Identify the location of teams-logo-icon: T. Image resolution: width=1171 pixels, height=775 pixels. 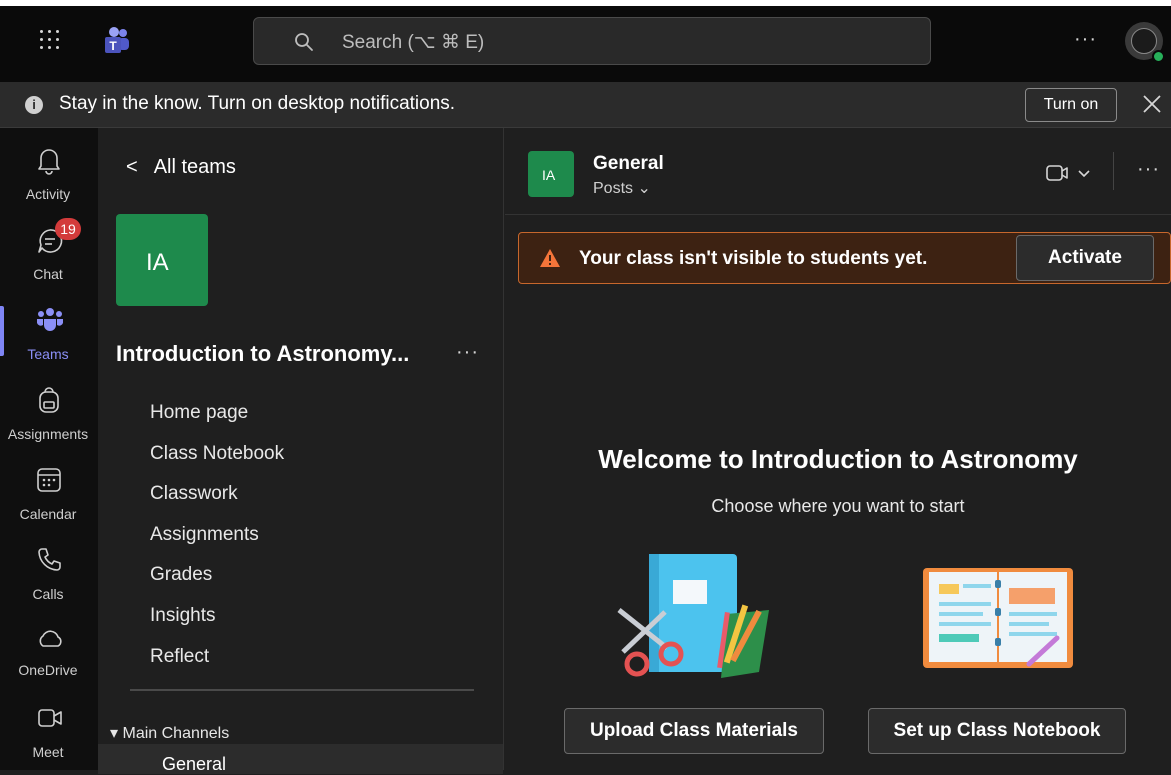
(117, 40).